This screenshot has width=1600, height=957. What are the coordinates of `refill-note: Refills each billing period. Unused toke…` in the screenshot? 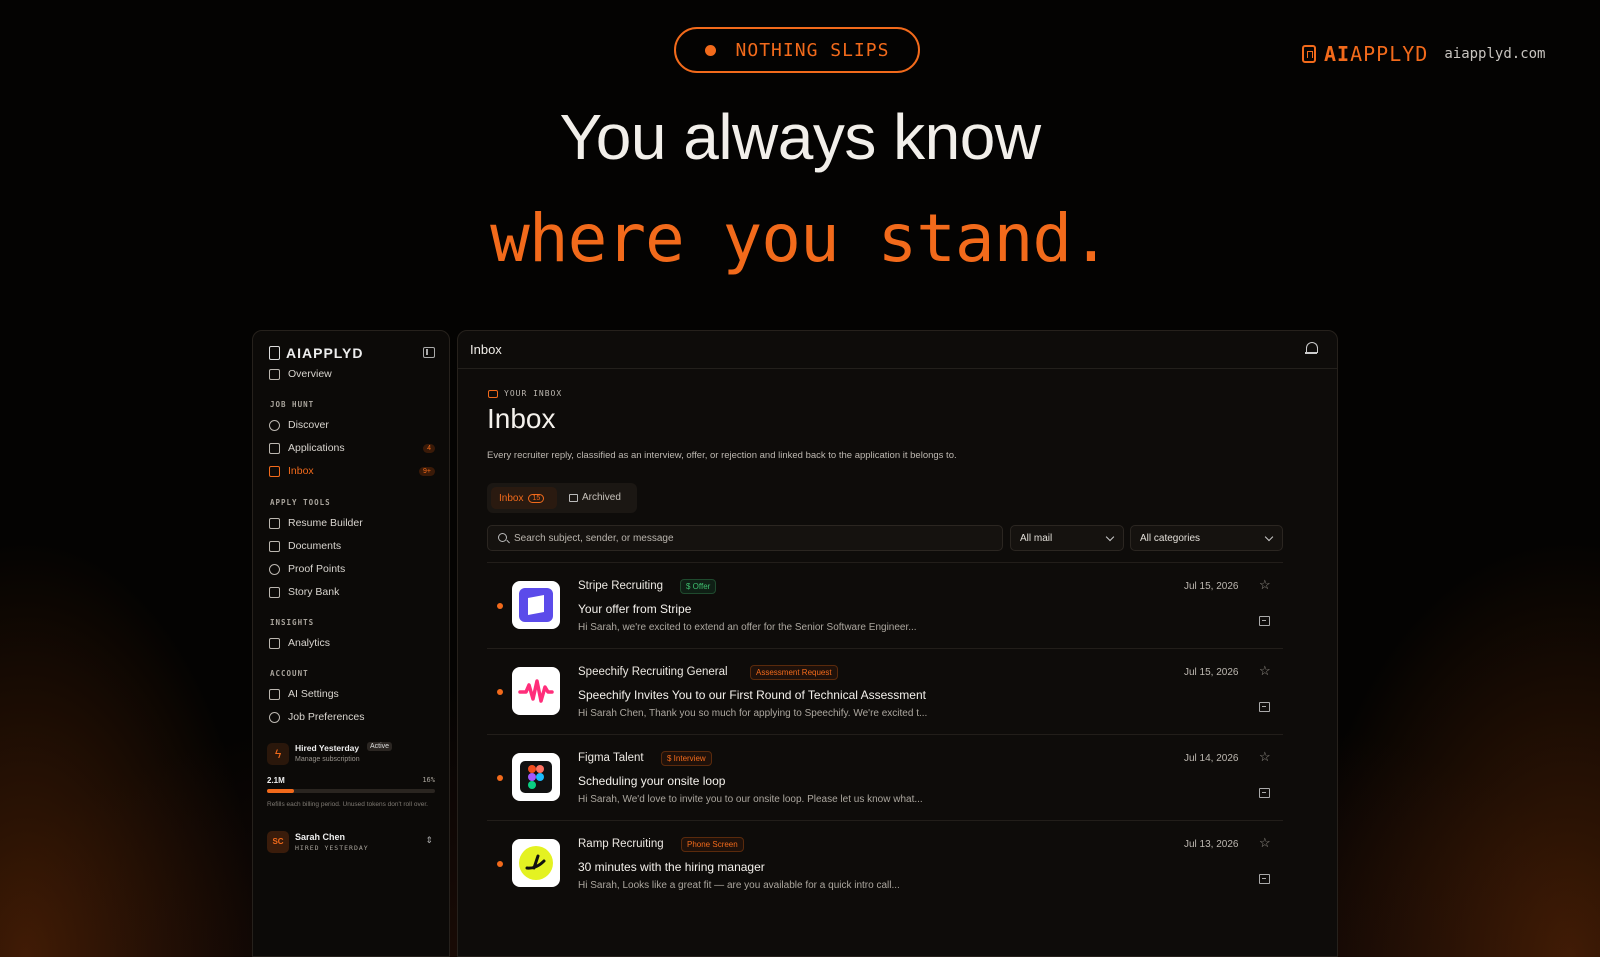 It's located at (347, 804).